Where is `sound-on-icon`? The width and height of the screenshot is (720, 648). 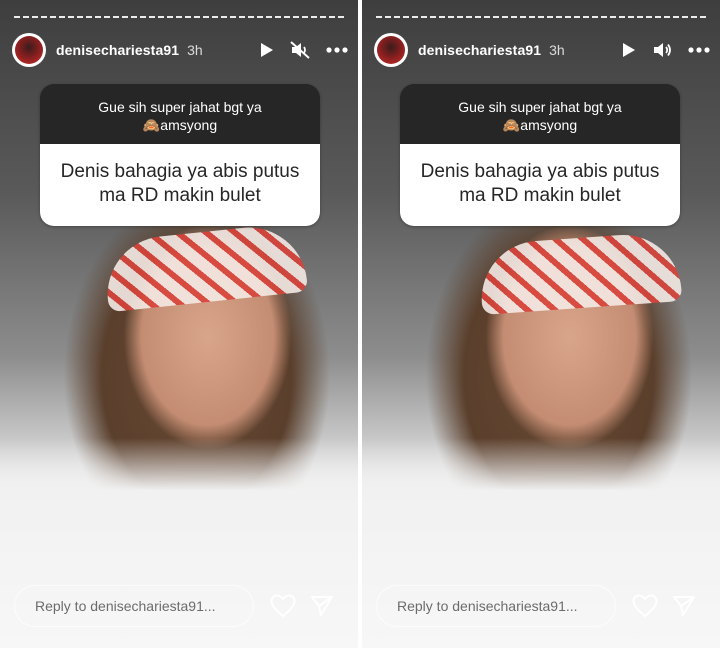 sound-on-icon is located at coordinates (662, 50).